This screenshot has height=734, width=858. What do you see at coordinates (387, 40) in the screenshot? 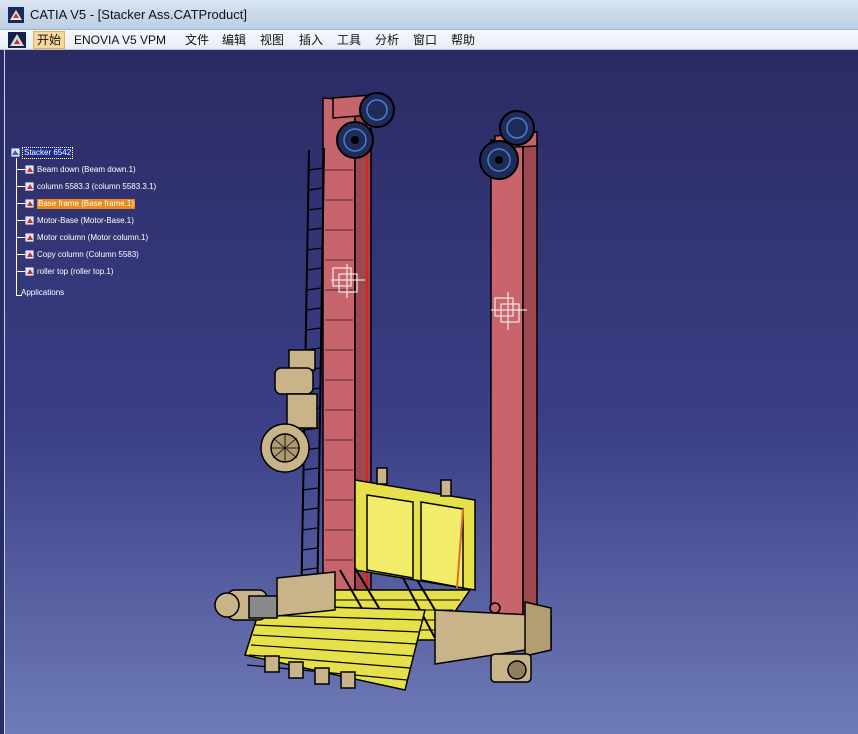
I see `menu-item-analyze: 分析` at bounding box center [387, 40].